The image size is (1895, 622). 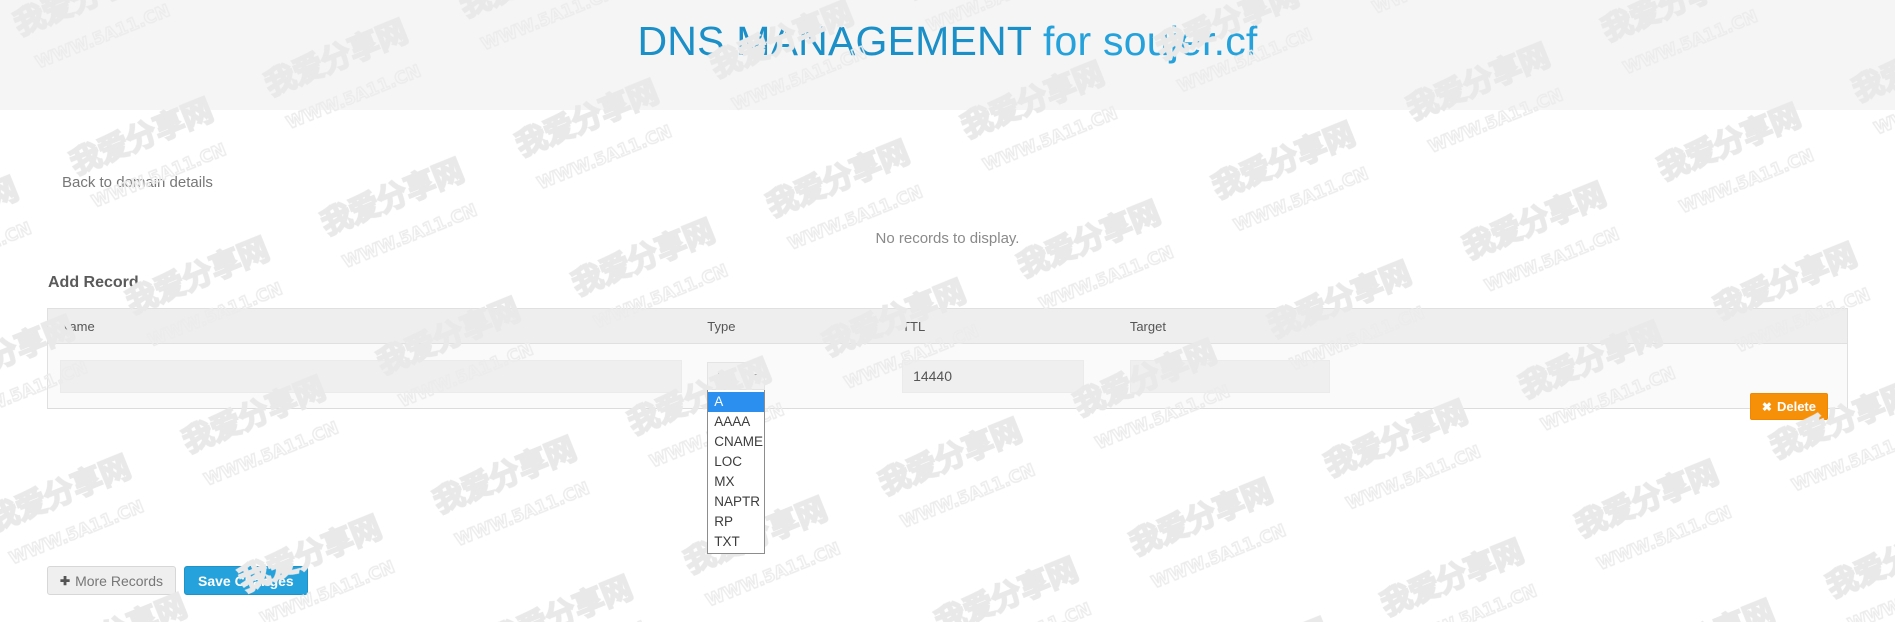 I want to click on record-target-input, so click(x=1229, y=376).